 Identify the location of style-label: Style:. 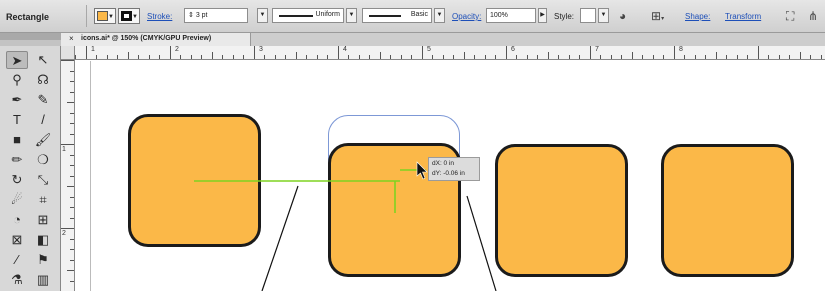
(564, 16).